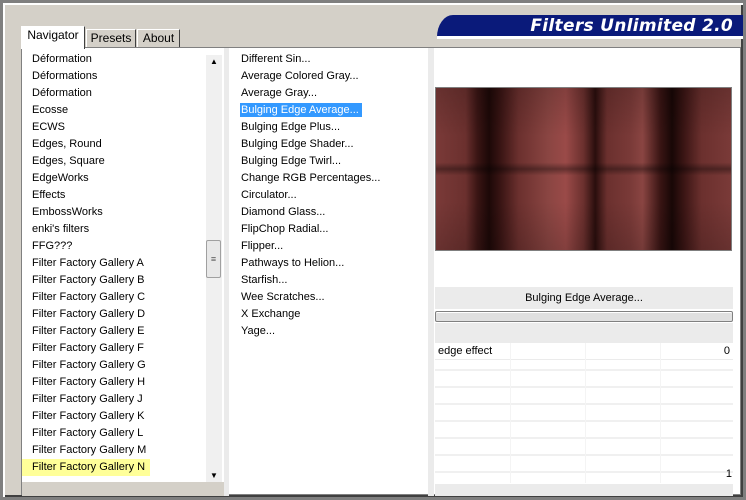  I want to click on tab-presets-label: Presets, so click(111, 38).